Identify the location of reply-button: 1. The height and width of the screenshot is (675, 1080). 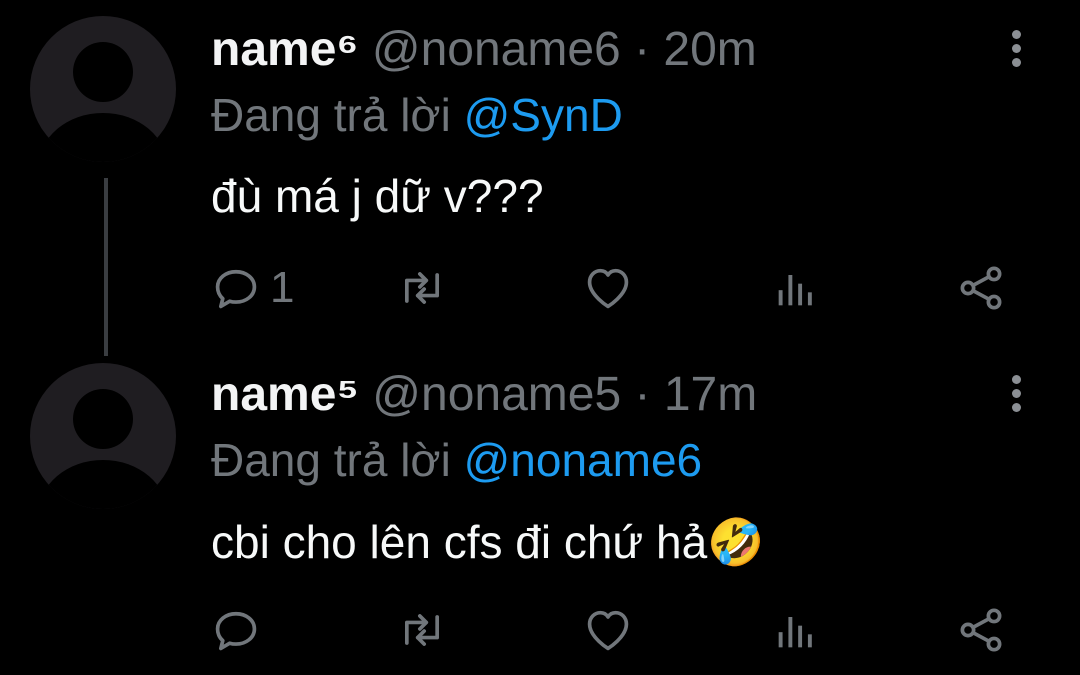
(252, 288).